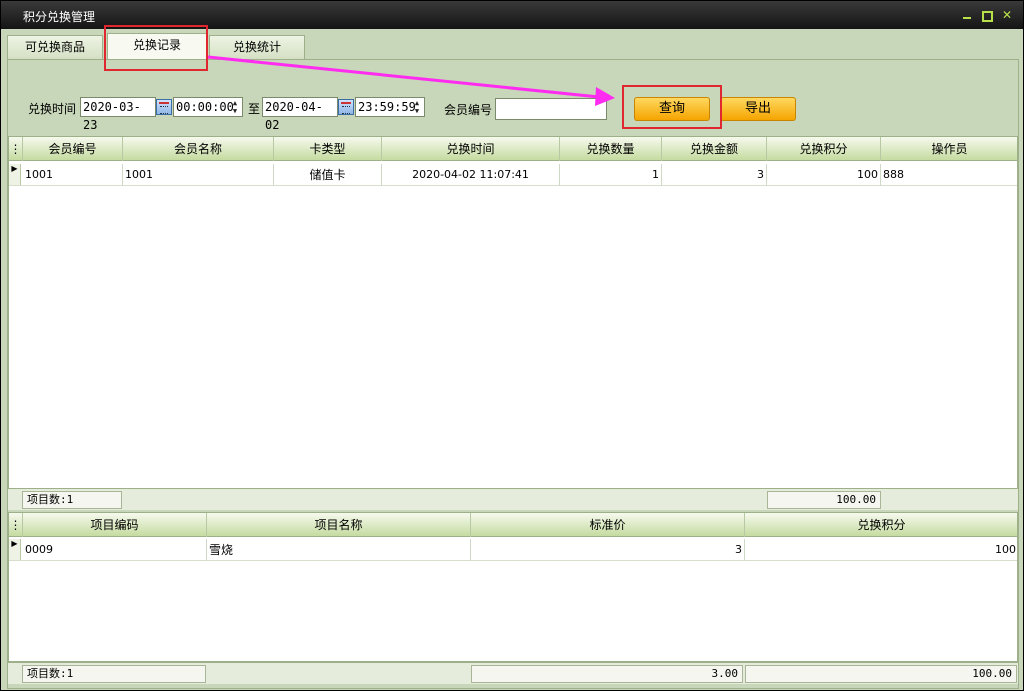 Image resolution: width=1024 pixels, height=691 pixels. What do you see at coordinates (118, 114) in the screenshot?
I see `start-date-field: 2020-03-23` at bounding box center [118, 114].